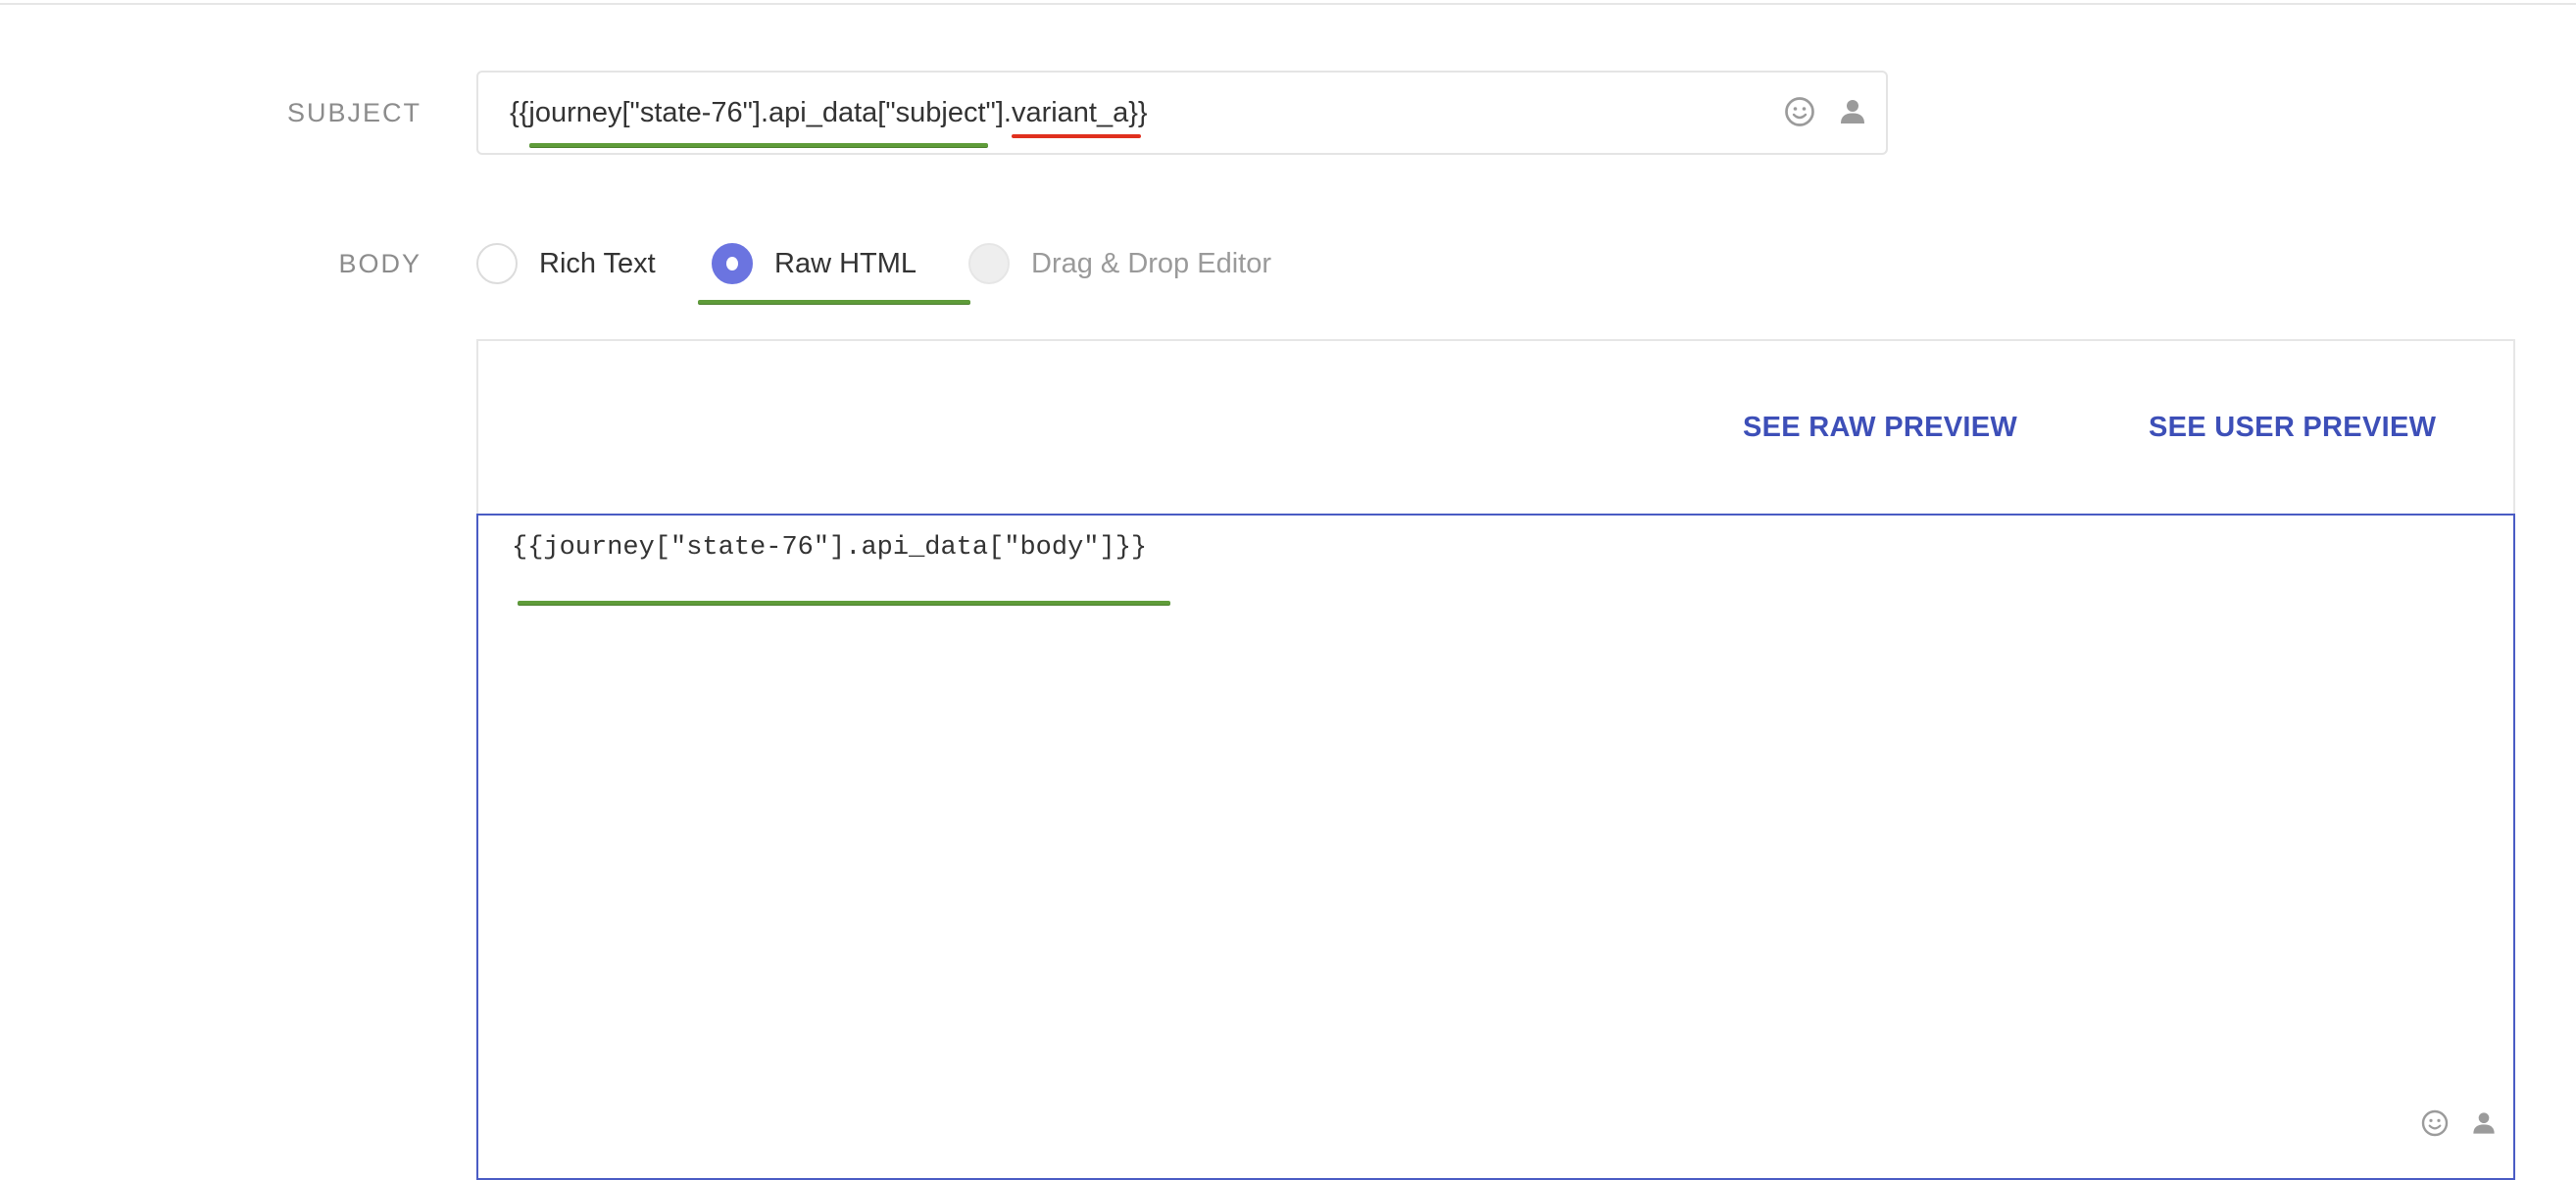 Image resolution: width=2576 pixels, height=1180 pixels. What do you see at coordinates (1076, 136) in the screenshot?
I see `subject-error-underline` at bounding box center [1076, 136].